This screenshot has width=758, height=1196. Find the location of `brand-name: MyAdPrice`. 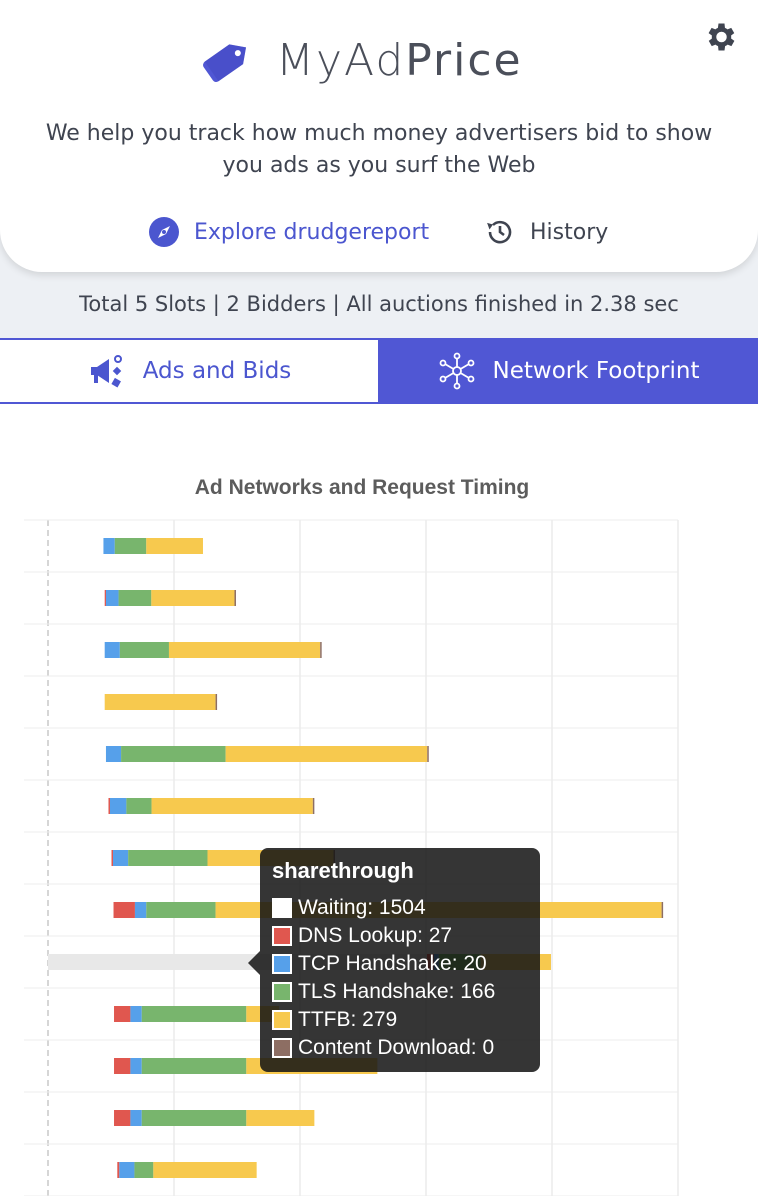

brand-name: MyAdPrice is located at coordinates (399, 60).